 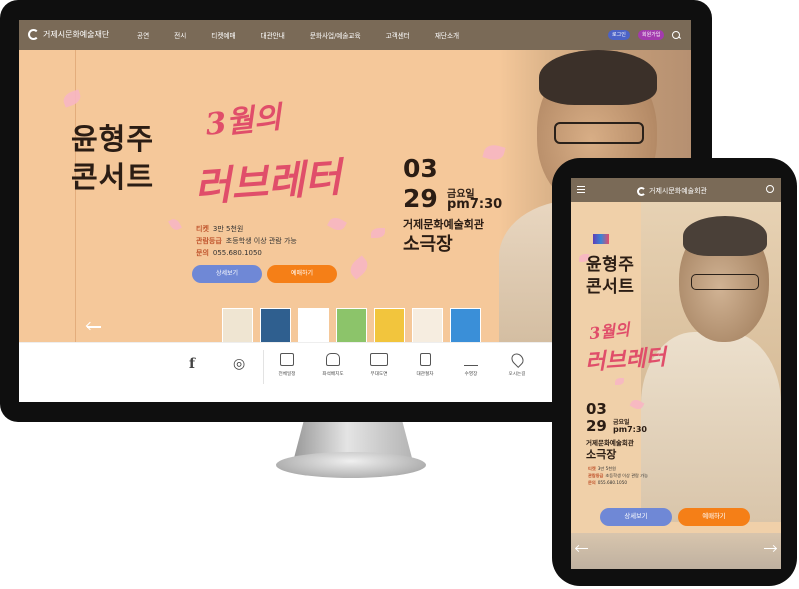 What do you see at coordinates (619, 35) in the screenshot?
I see `login-button: 로그인` at bounding box center [619, 35].